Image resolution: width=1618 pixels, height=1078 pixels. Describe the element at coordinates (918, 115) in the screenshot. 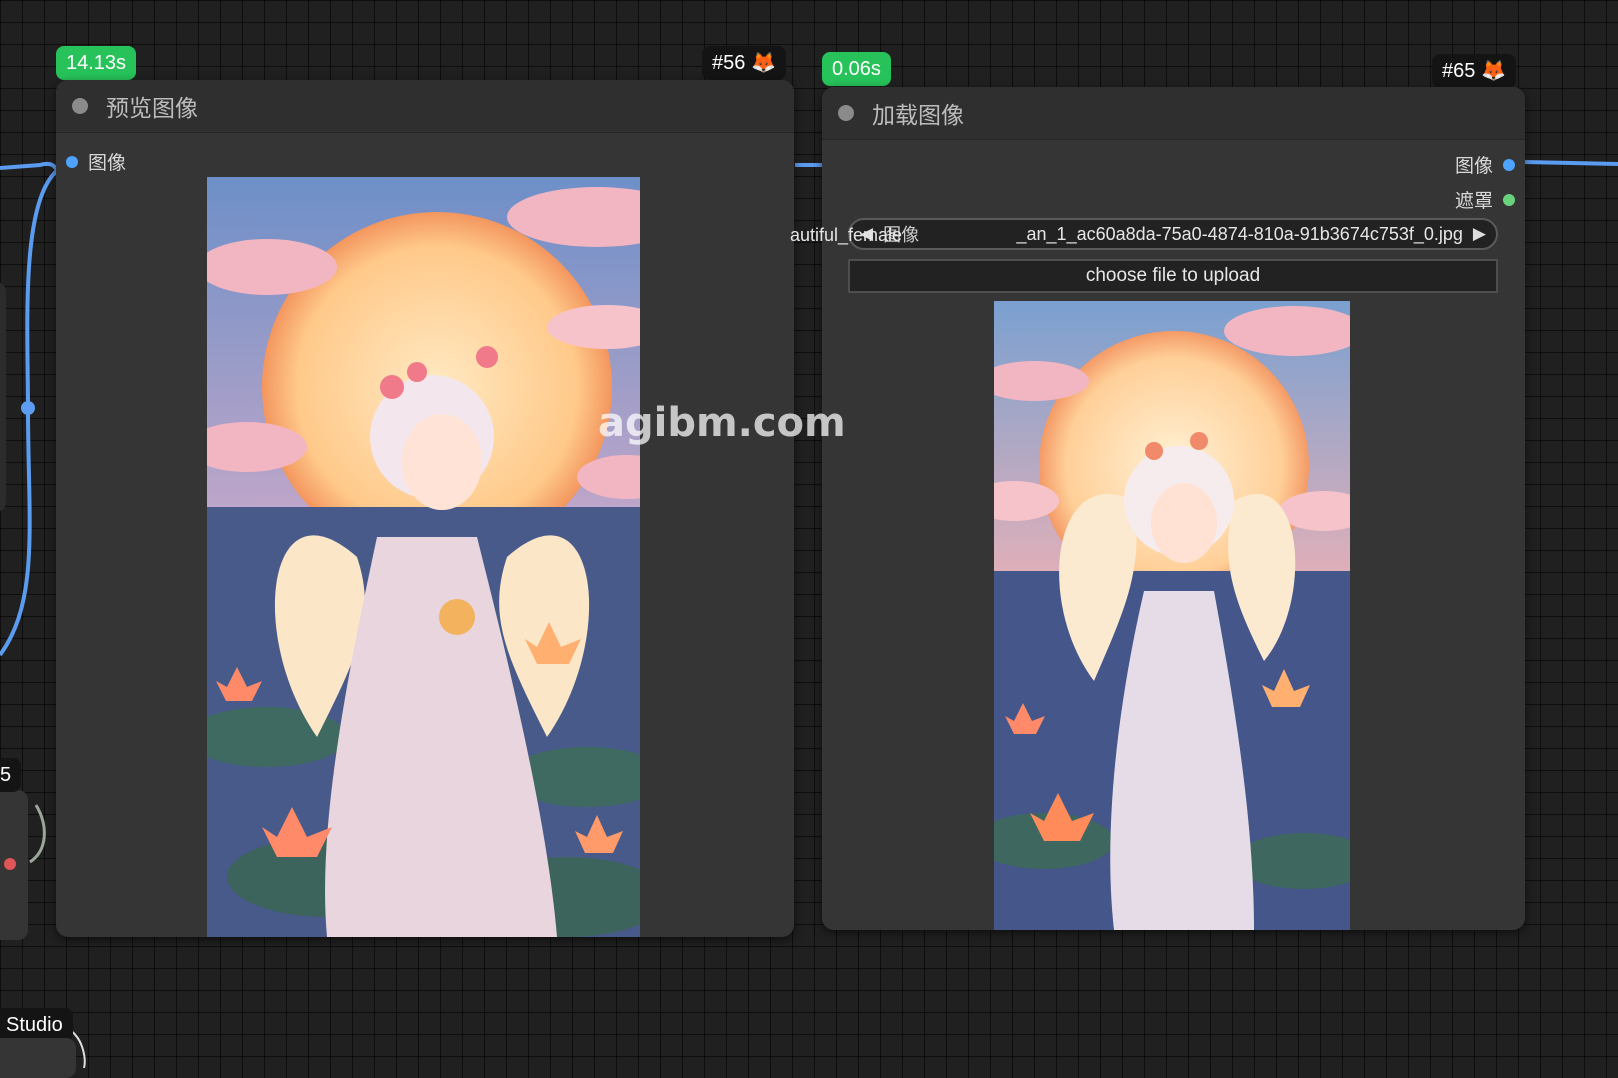

I see `node-title: 加载图像` at that location.